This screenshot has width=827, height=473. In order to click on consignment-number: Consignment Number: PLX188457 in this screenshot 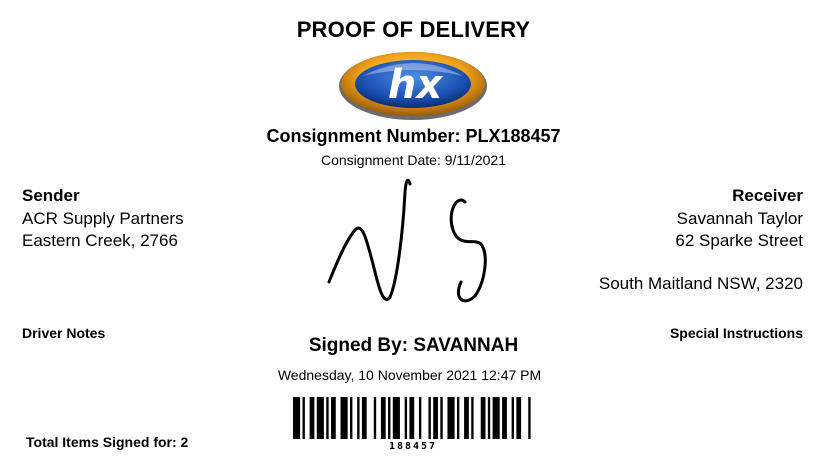, I will do `click(413, 136)`.